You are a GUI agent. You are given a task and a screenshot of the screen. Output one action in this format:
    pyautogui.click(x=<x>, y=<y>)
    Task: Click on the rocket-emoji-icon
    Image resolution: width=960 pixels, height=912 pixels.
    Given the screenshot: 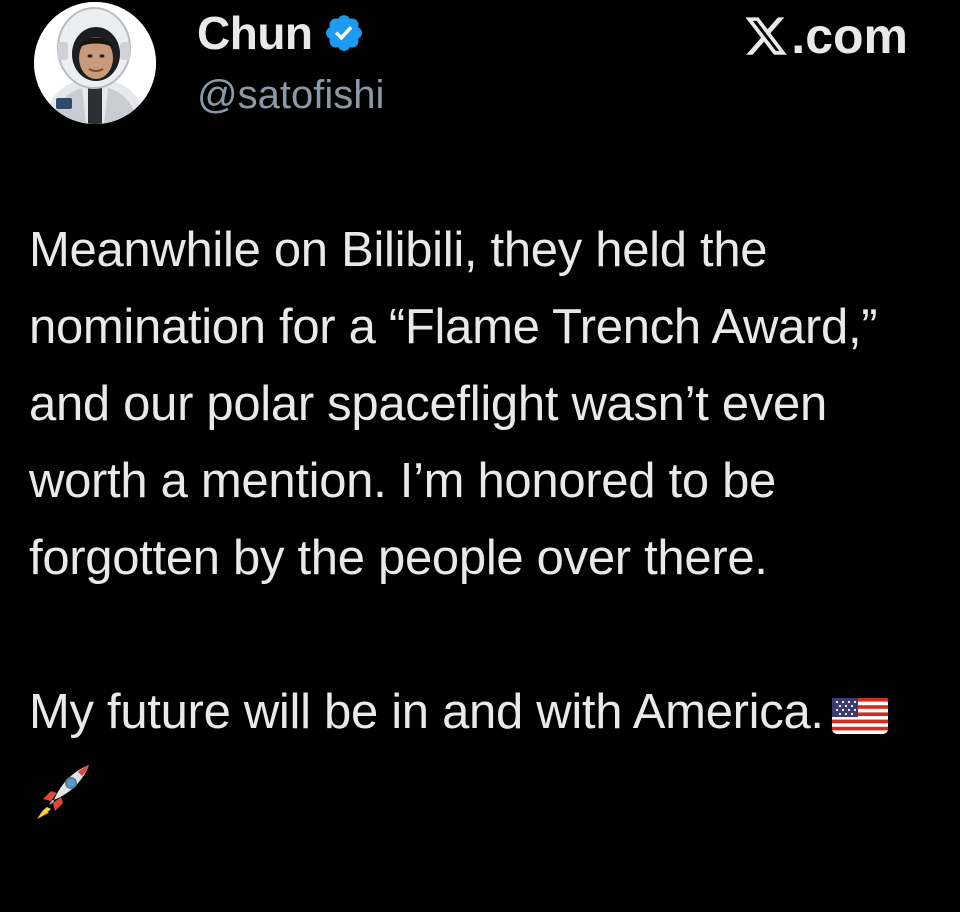 What is the action you would take?
    pyautogui.click(x=62, y=803)
    